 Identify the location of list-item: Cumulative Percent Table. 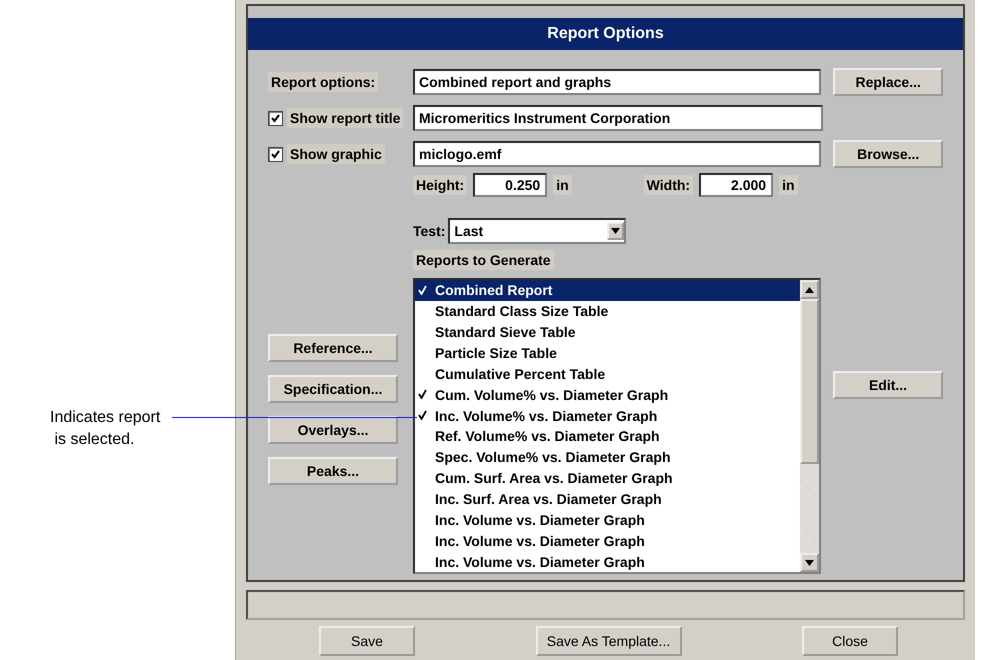
(607, 373).